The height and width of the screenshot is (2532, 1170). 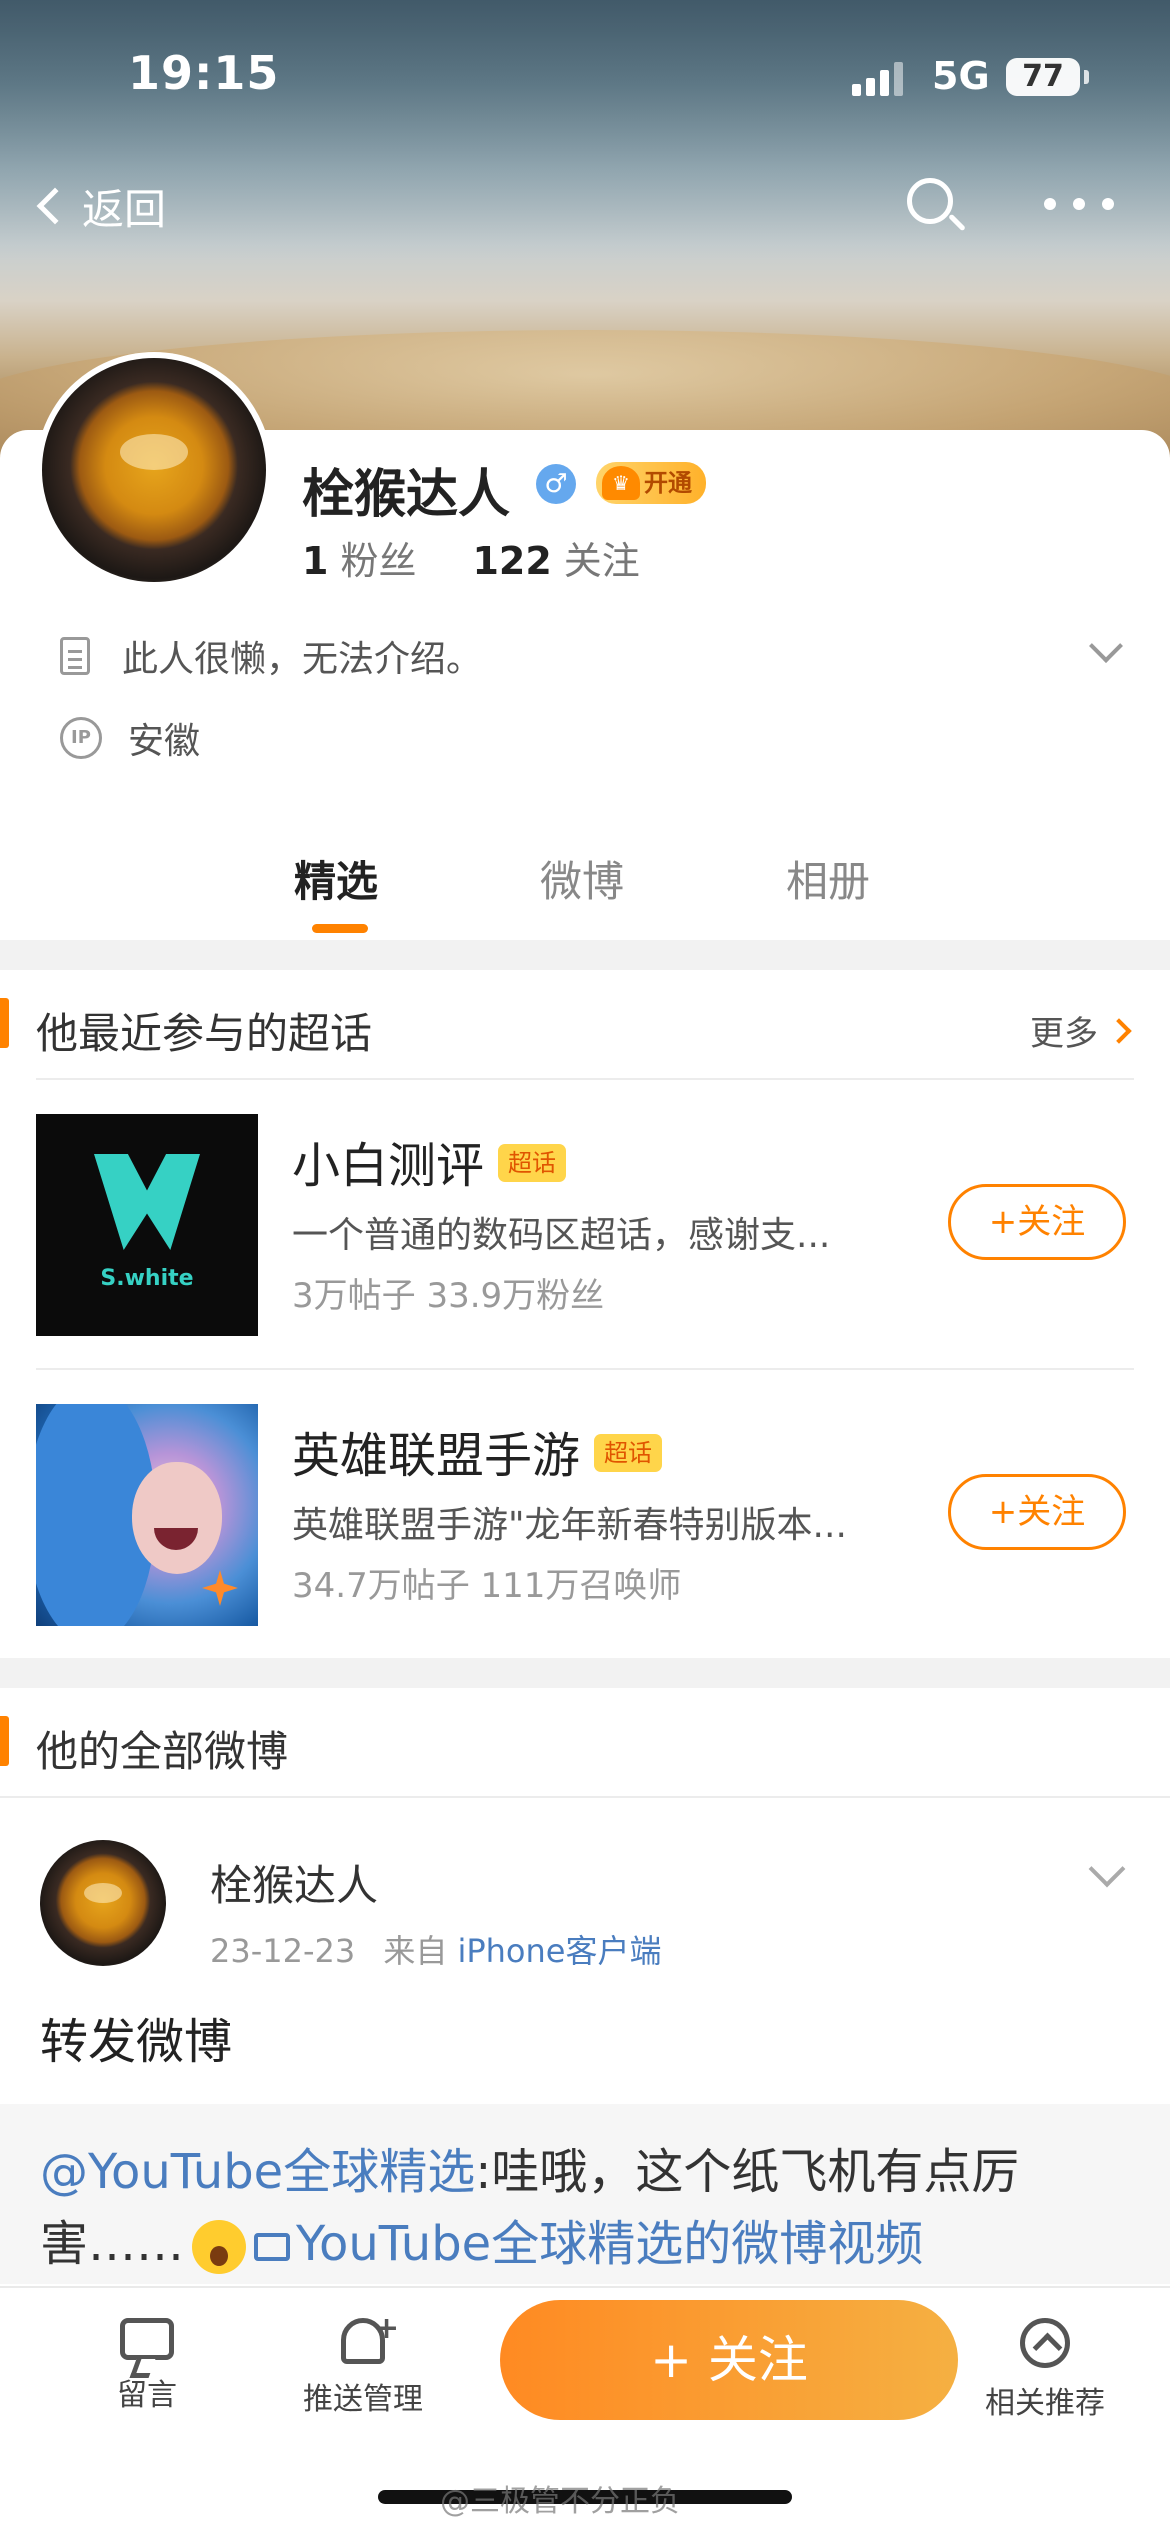 I want to click on tab-weibo: 微博, so click(x=582, y=878).